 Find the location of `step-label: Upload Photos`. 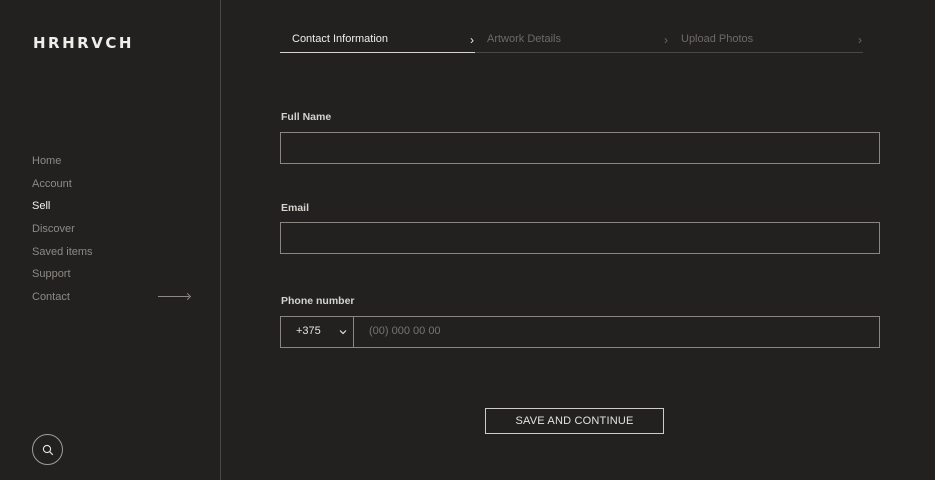

step-label: Upload Photos is located at coordinates (717, 39).